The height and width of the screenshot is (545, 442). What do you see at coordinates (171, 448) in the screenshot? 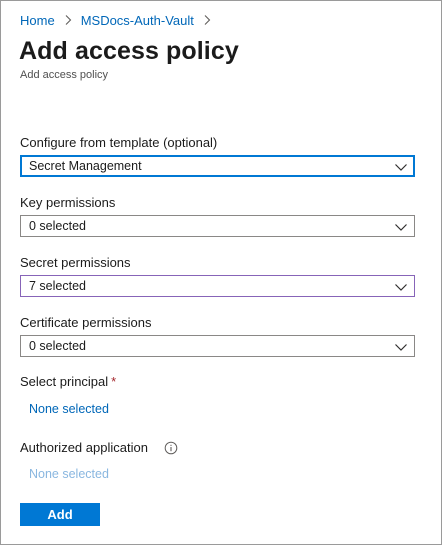
I see `info-icon` at bounding box center [171, 448].